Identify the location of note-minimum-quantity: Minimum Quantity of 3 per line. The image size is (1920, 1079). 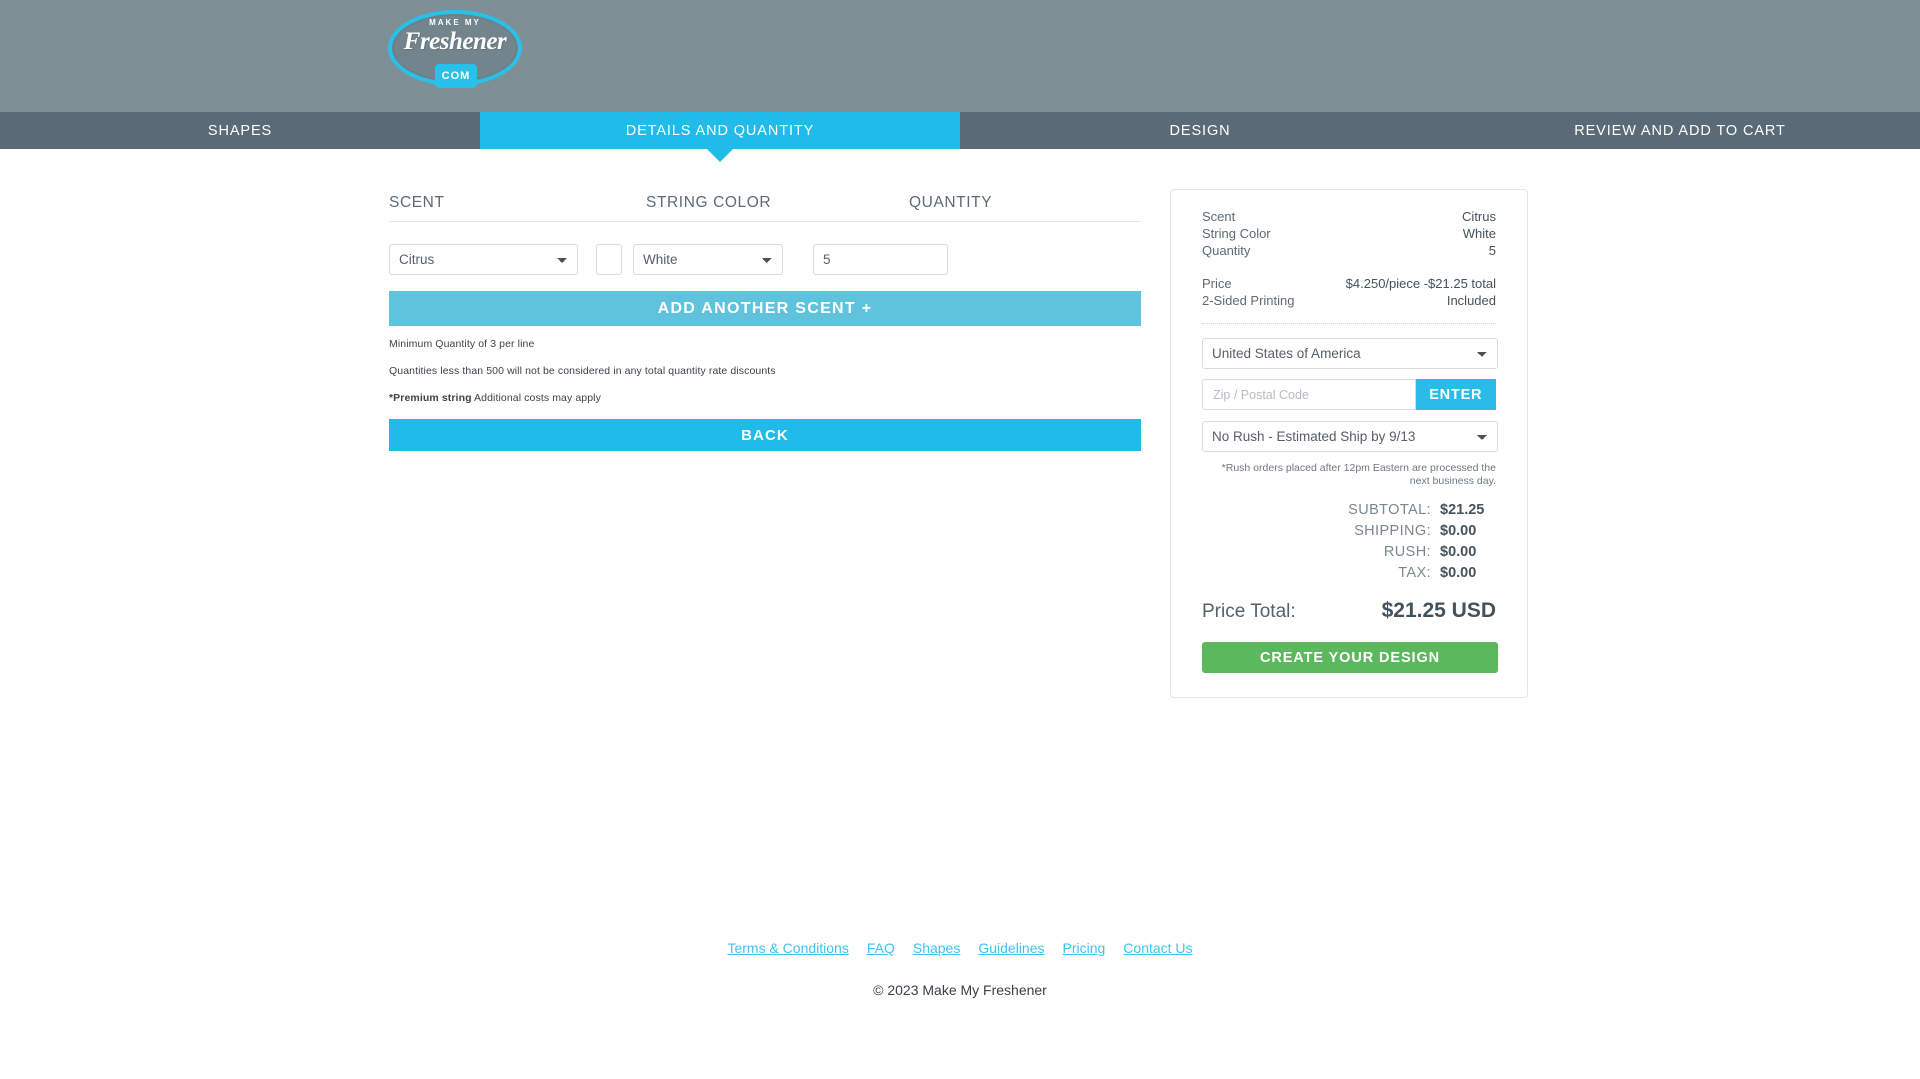
(462, 344).